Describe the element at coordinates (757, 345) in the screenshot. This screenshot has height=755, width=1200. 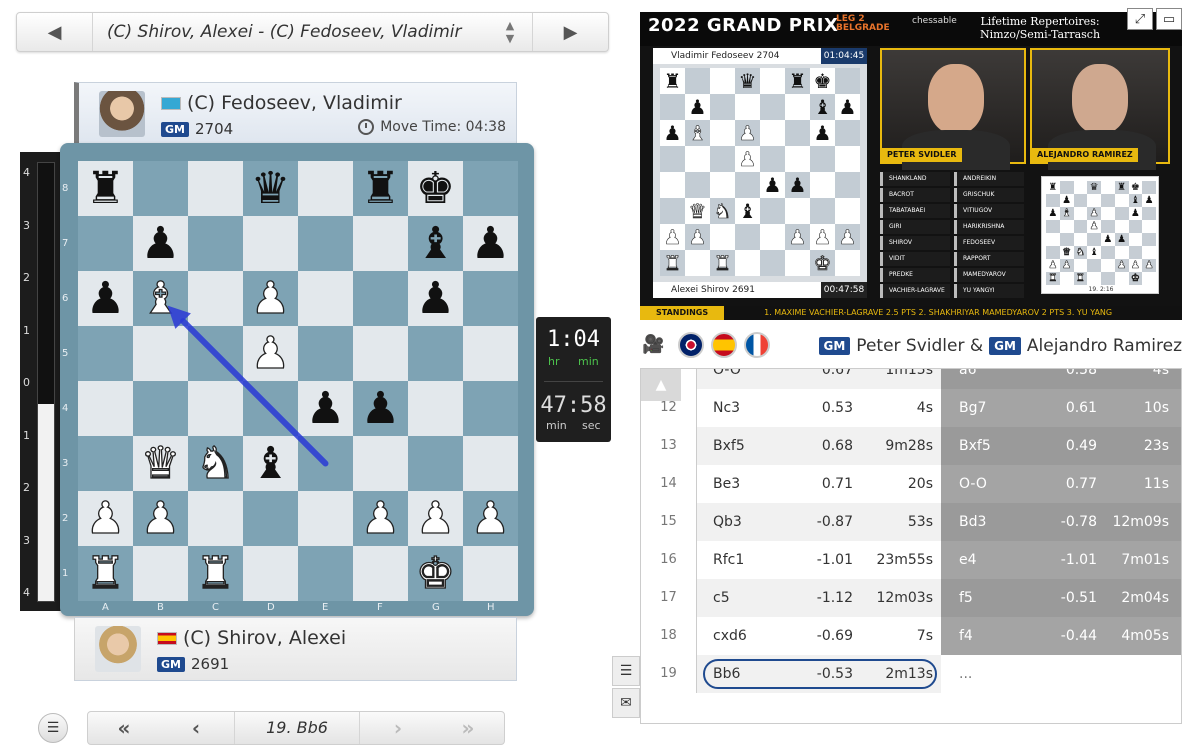
I see `french-stream-flag-icon` at that location.